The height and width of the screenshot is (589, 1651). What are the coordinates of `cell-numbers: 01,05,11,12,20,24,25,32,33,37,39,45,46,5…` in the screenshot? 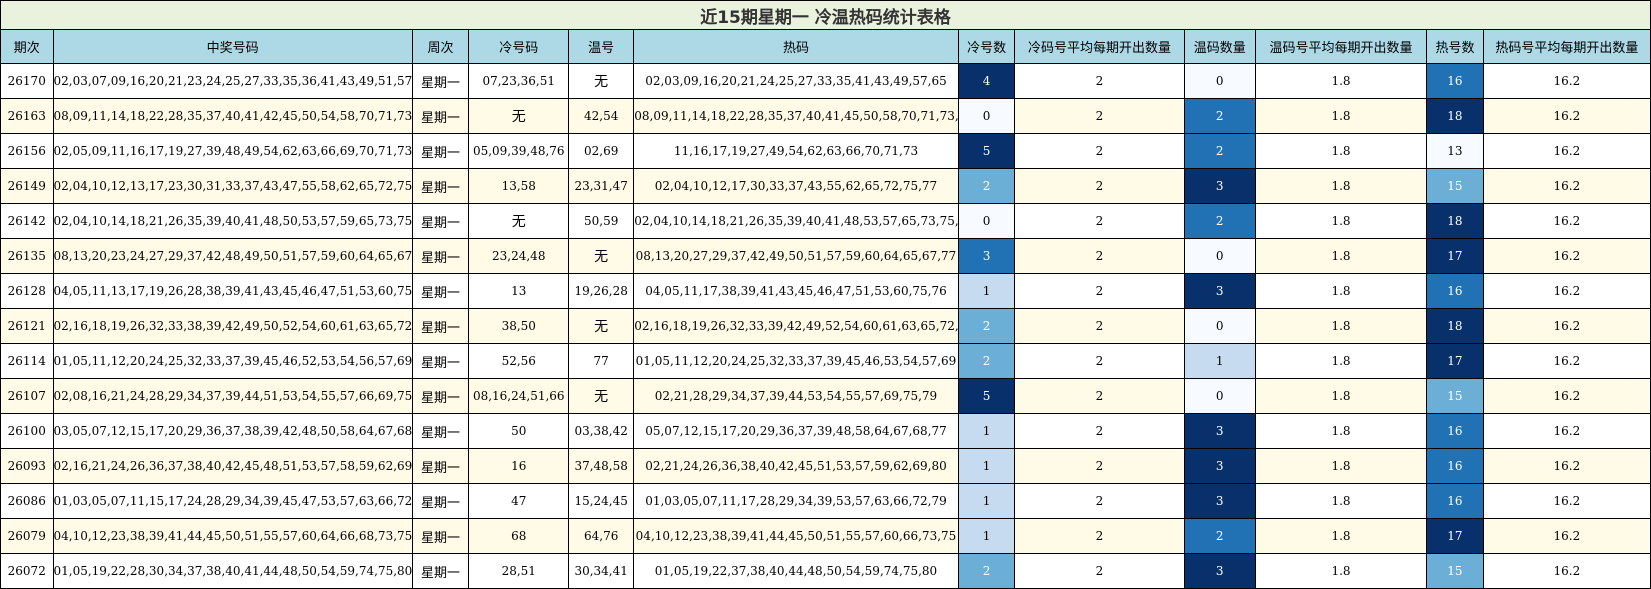 It's located at (232, 361).